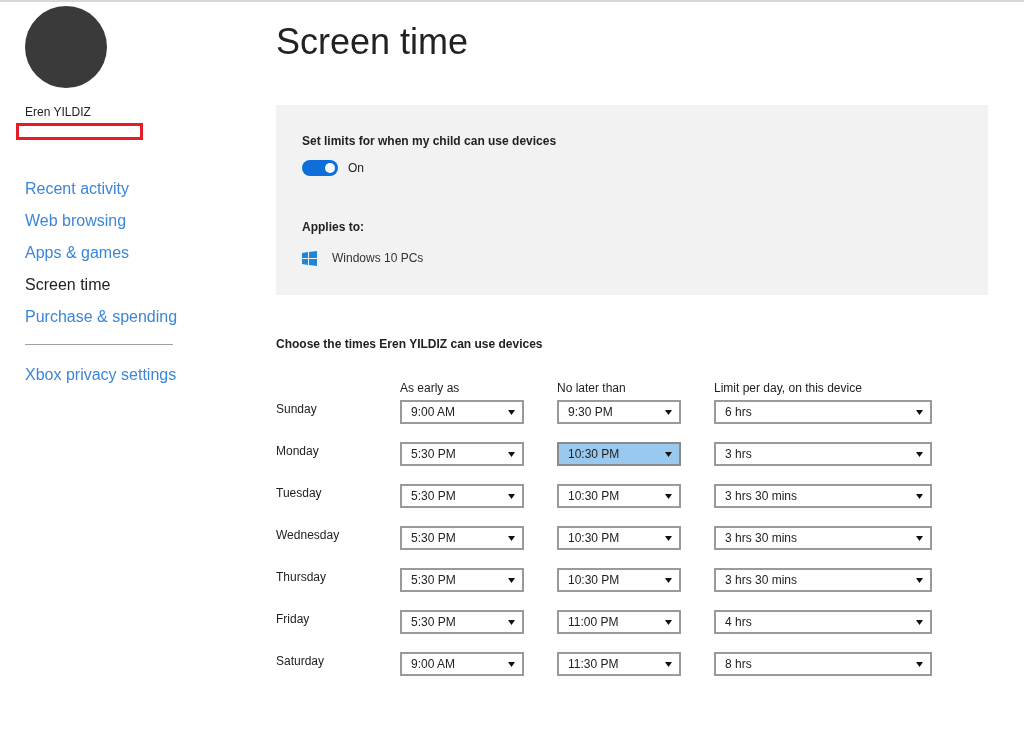 Image resolution: width=1024 pixels, height=734 pixels. Describe the element at coordinates (293, 619) in the screenshot. I see `day-label: Friday` at that location.